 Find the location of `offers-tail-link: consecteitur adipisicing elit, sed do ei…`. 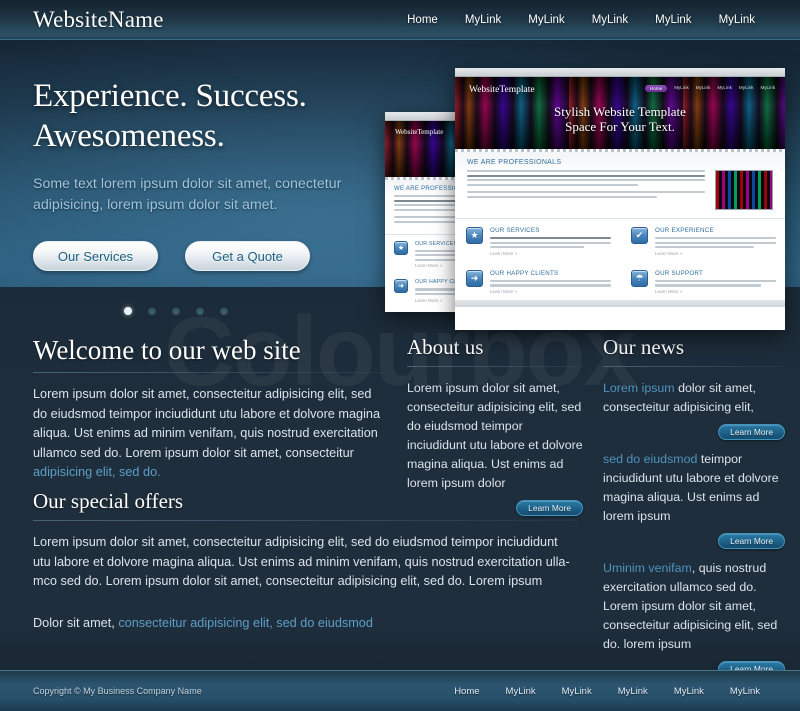

offers-tail-link: consecteitur adipisicing elit, sed do ei… is located at coordinates (245, 623).